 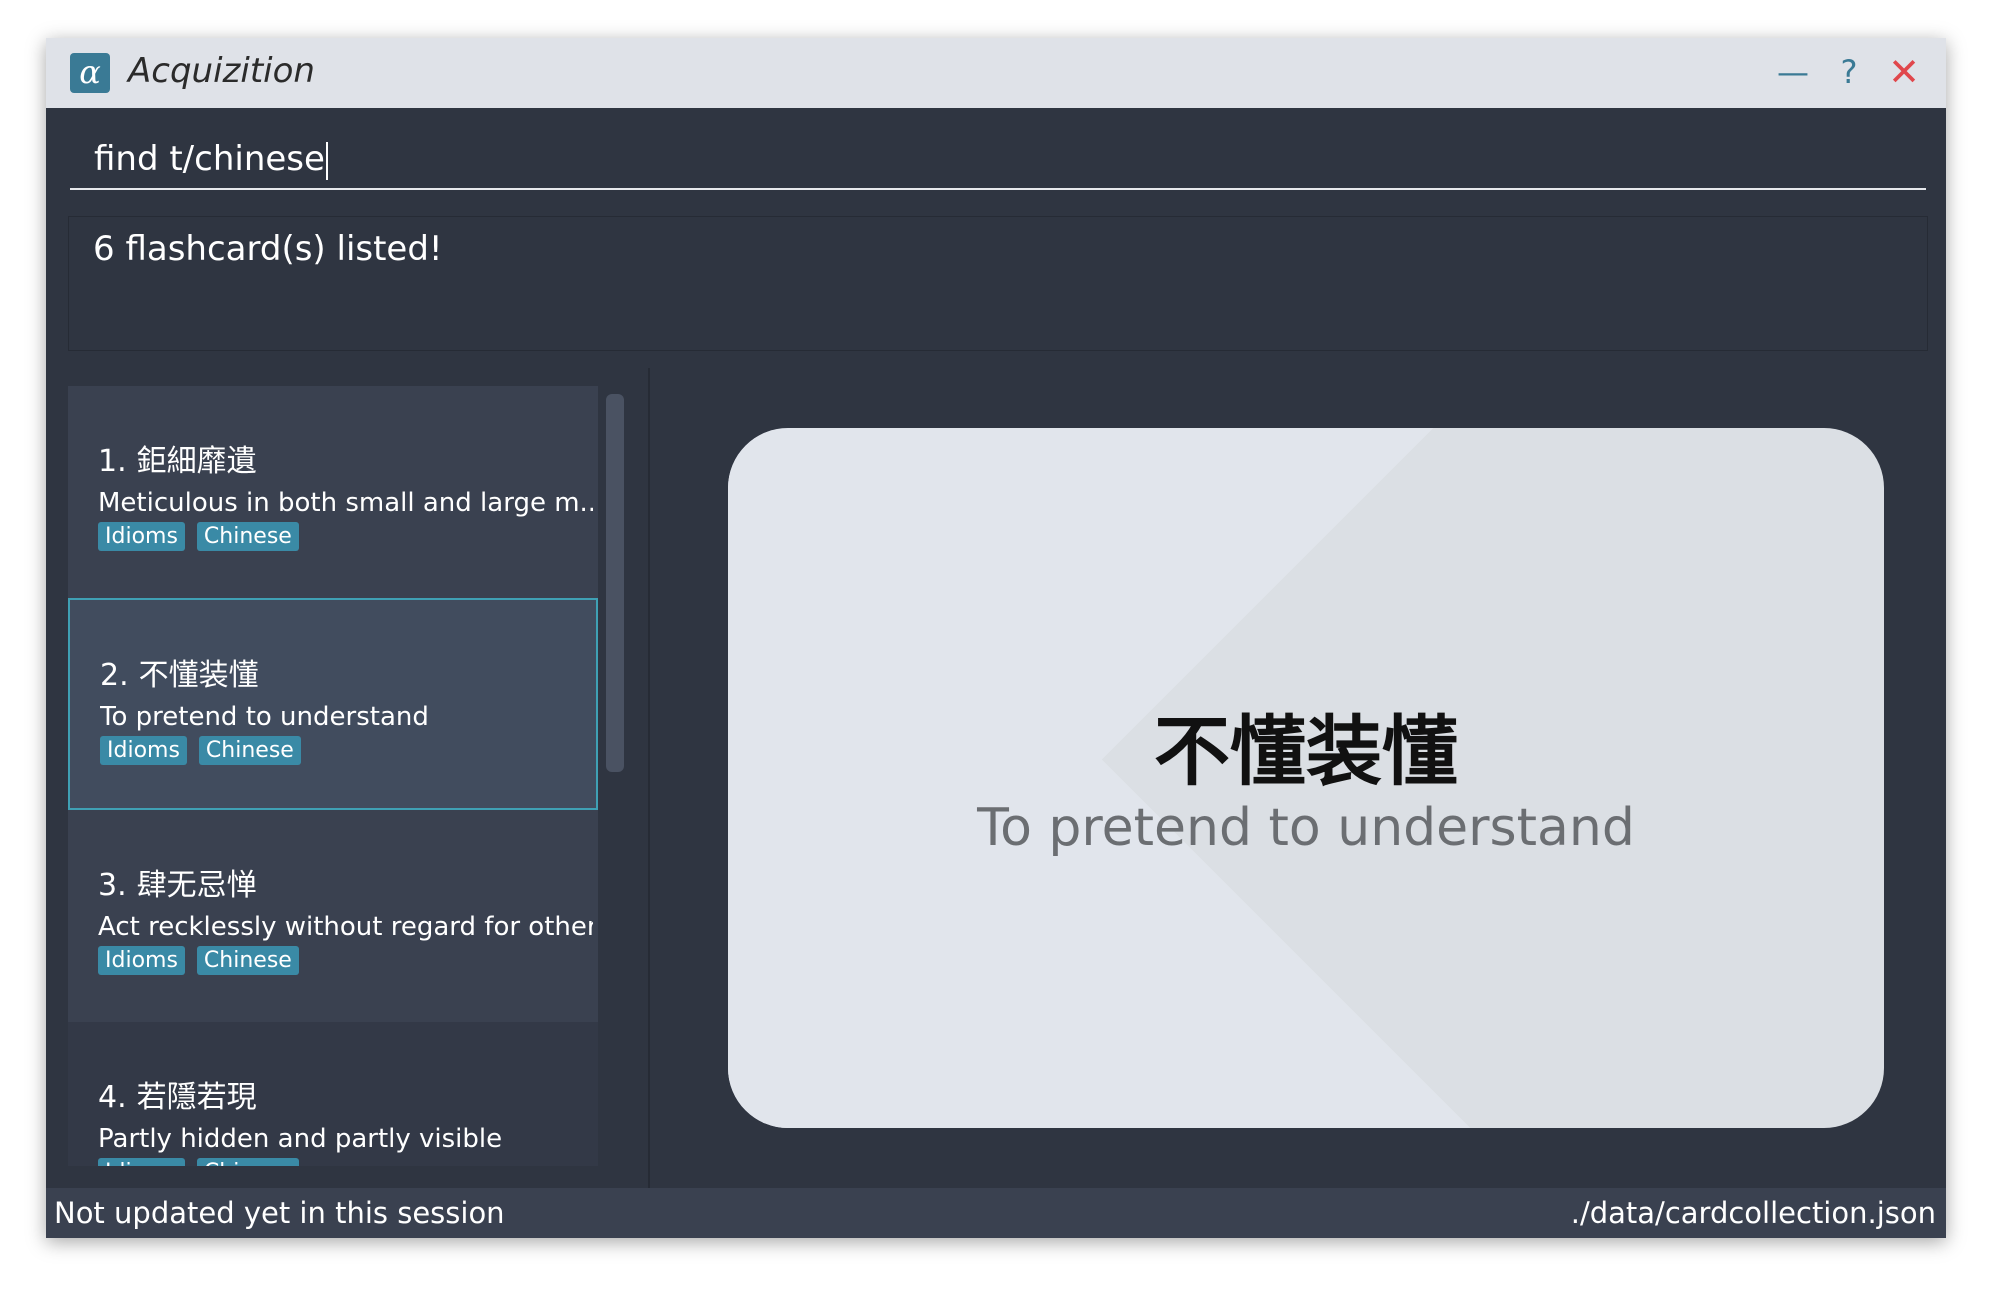 I want to click on sync-status: Not updated yet in this session, so click(x=279, y=1213).